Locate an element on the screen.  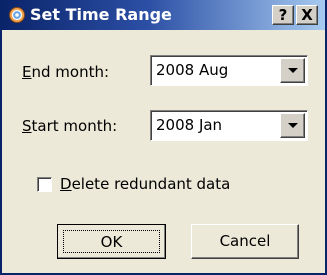
delete-redundant-label: Delete redundant data is located at coordinates (145, 184).